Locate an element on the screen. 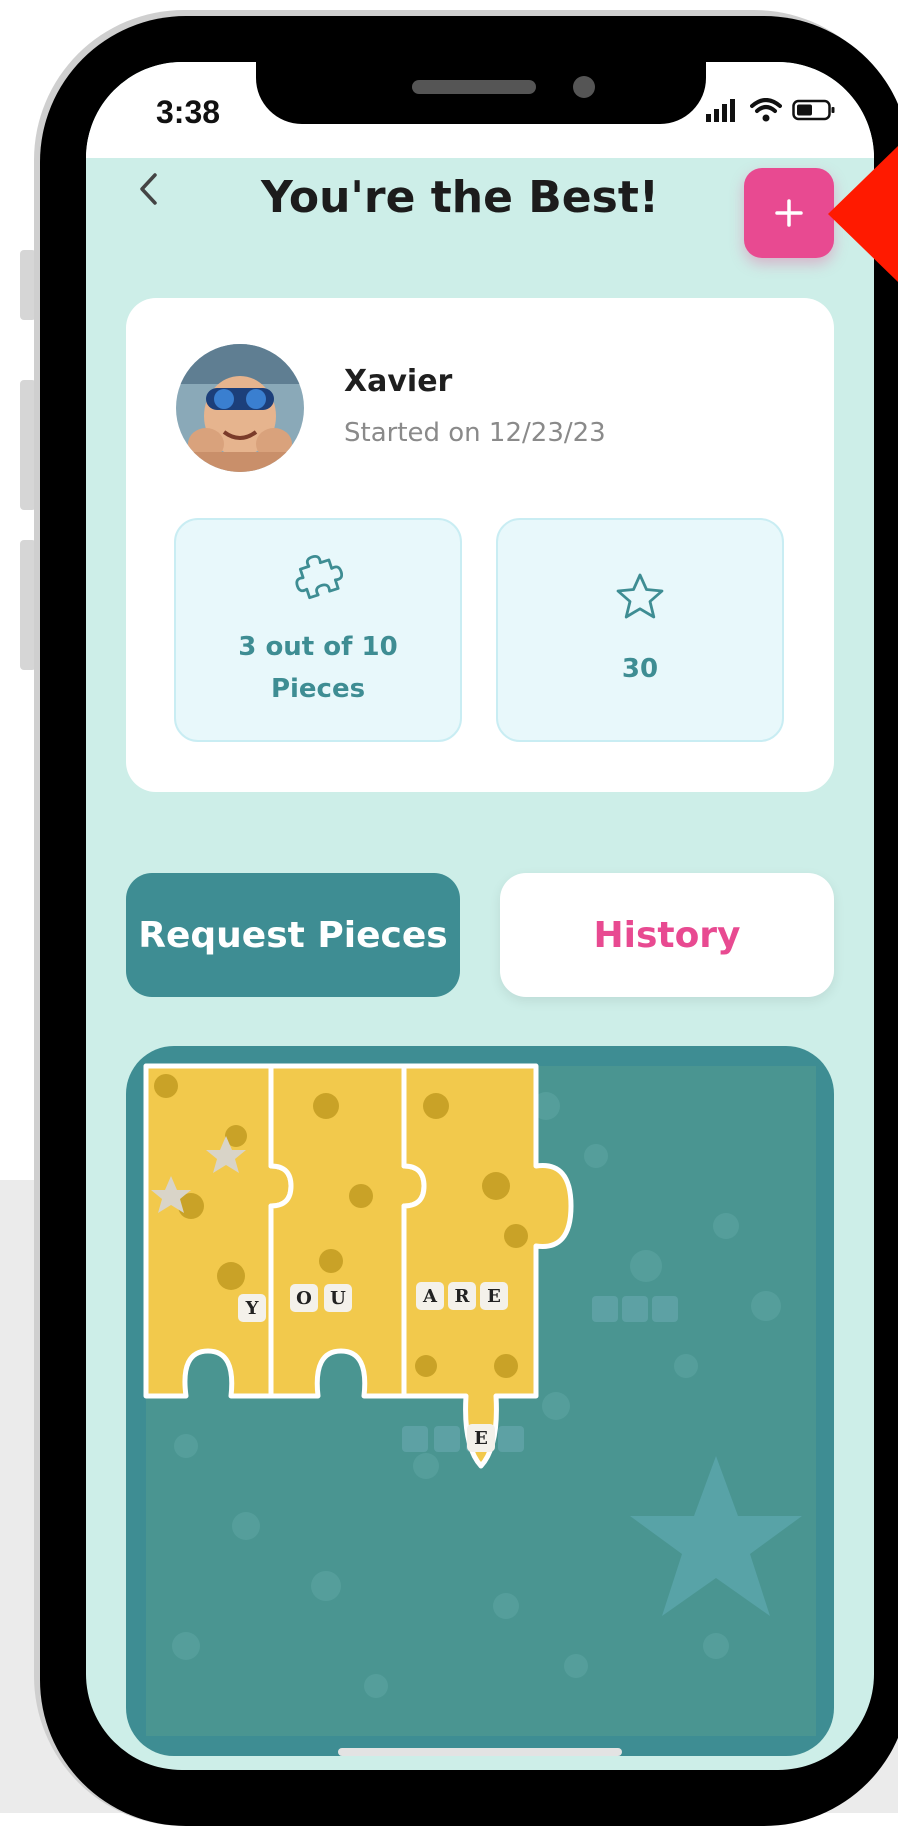 The width and height of the screenshot is (898, 1826). child-name: Xavier is located at coordinates (398, 381).